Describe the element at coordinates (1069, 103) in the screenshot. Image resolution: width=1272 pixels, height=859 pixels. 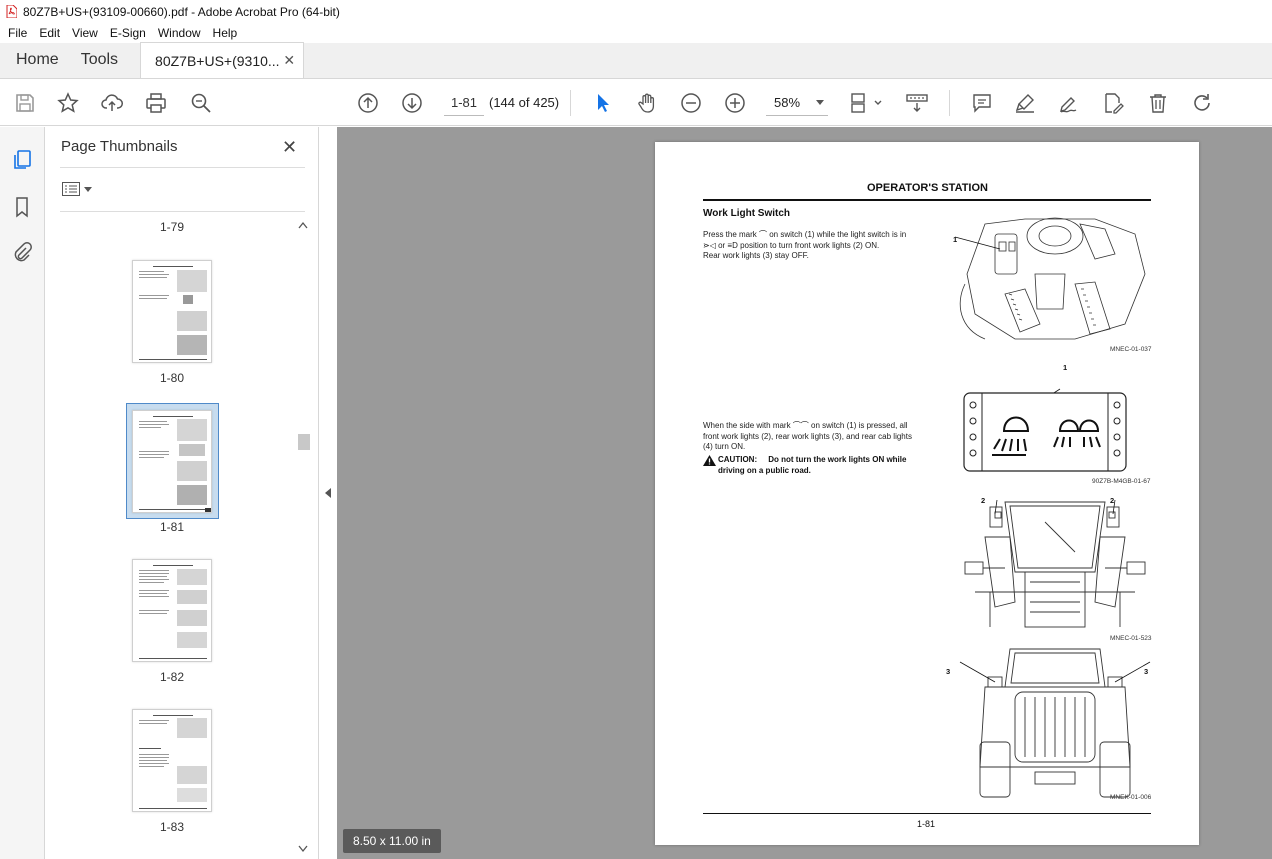
I see `sign-icon` at that location.